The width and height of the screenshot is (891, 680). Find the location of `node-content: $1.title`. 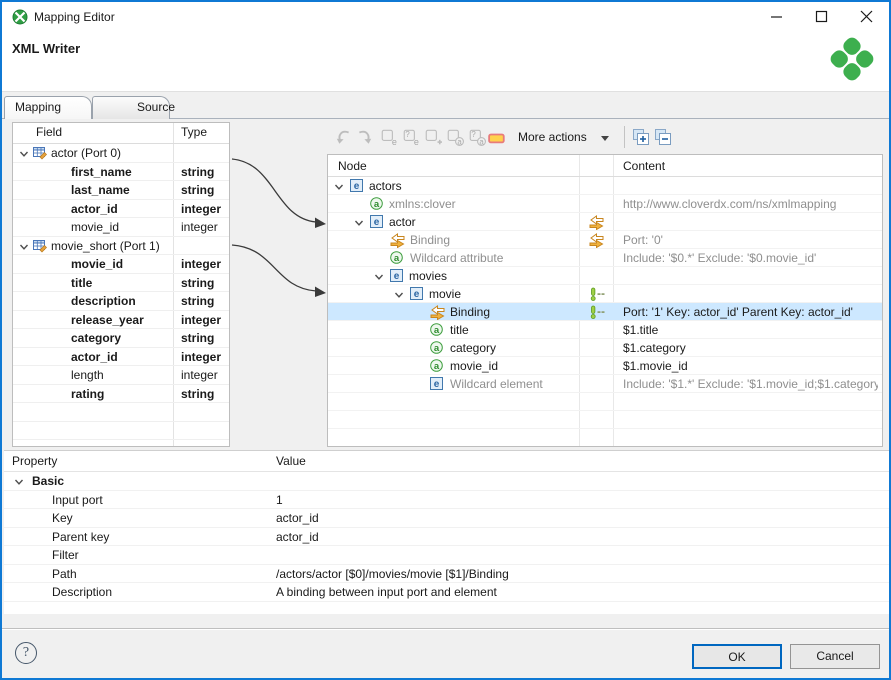

node-content: $1.title is located at coordinates (641, 330).